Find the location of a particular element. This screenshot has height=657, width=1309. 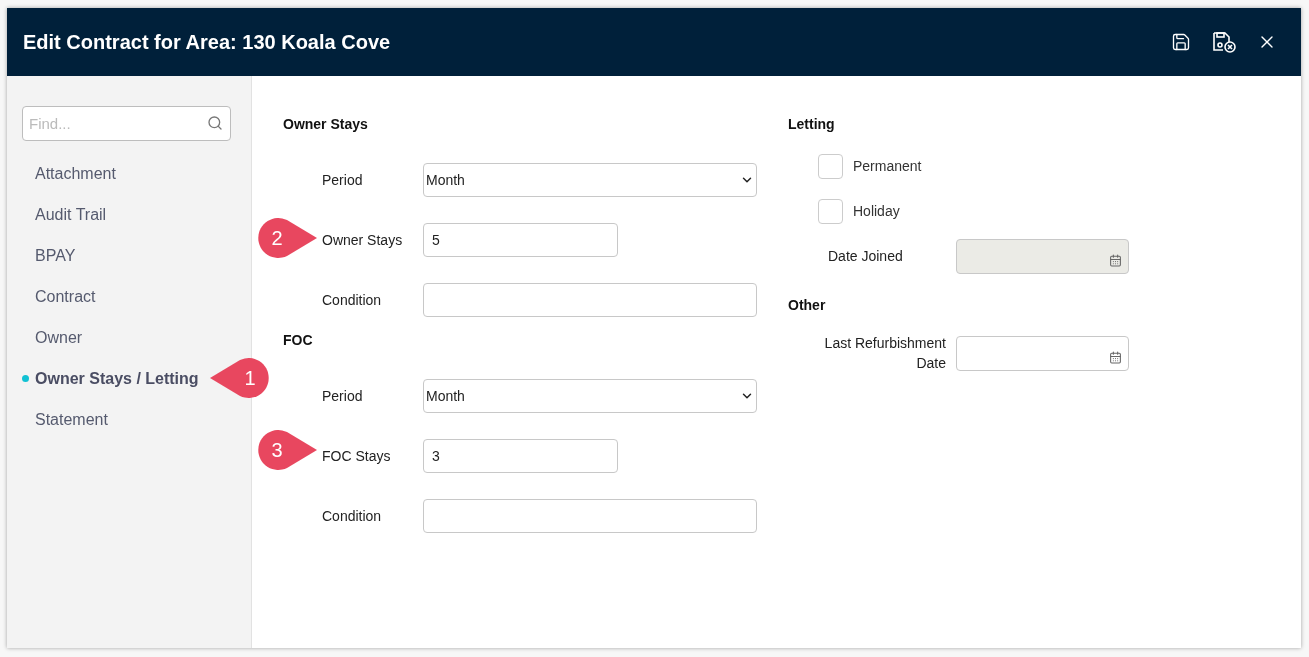

field-label: Owner Stays is located at coordinates (362, 240).